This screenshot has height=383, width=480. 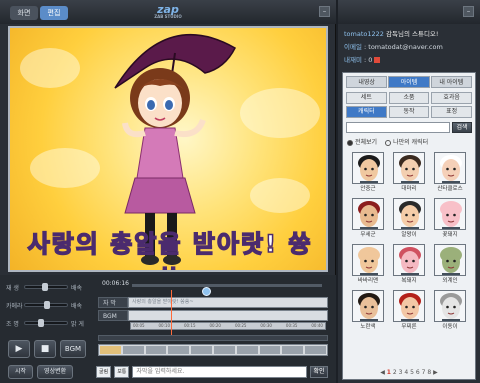 I want to click on thumbnail-strip, so click(x=213, y=350).